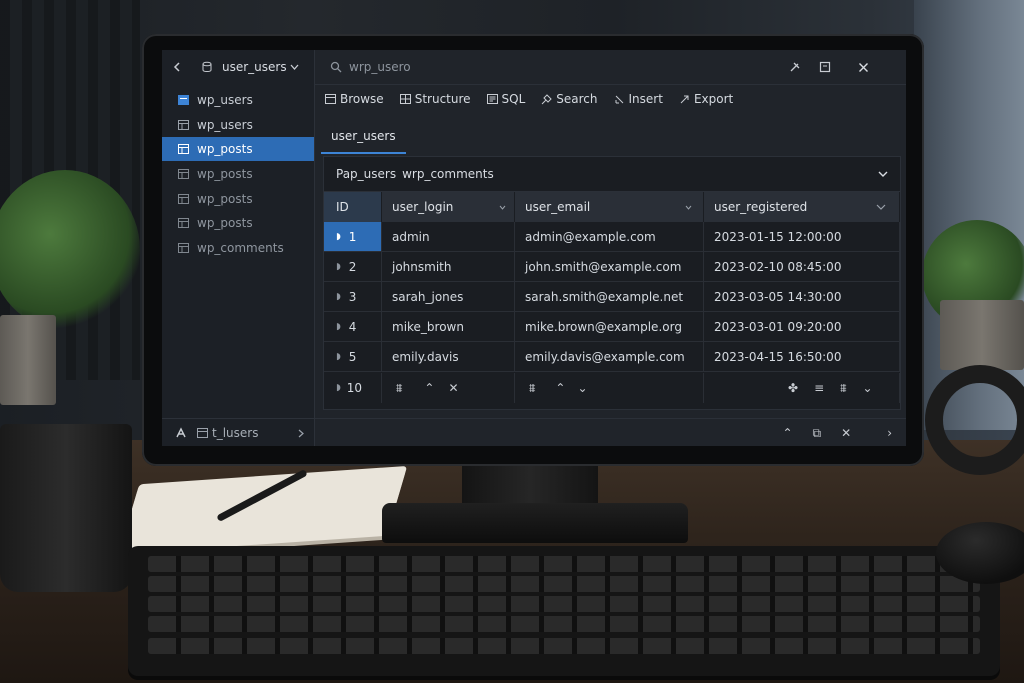 The width and height of the screenshot is (1024, 683). I want to click on tab-structure: Structure, so click(435, 99).